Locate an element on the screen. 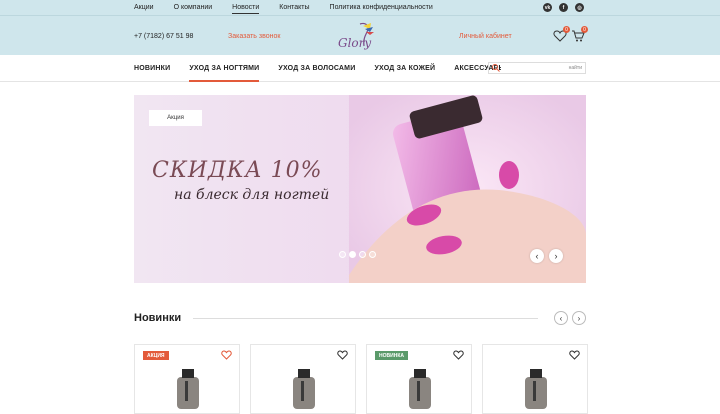 This screenshot has width=720, height=414. top-link-news: Новости is located at coordinates (246, 7).